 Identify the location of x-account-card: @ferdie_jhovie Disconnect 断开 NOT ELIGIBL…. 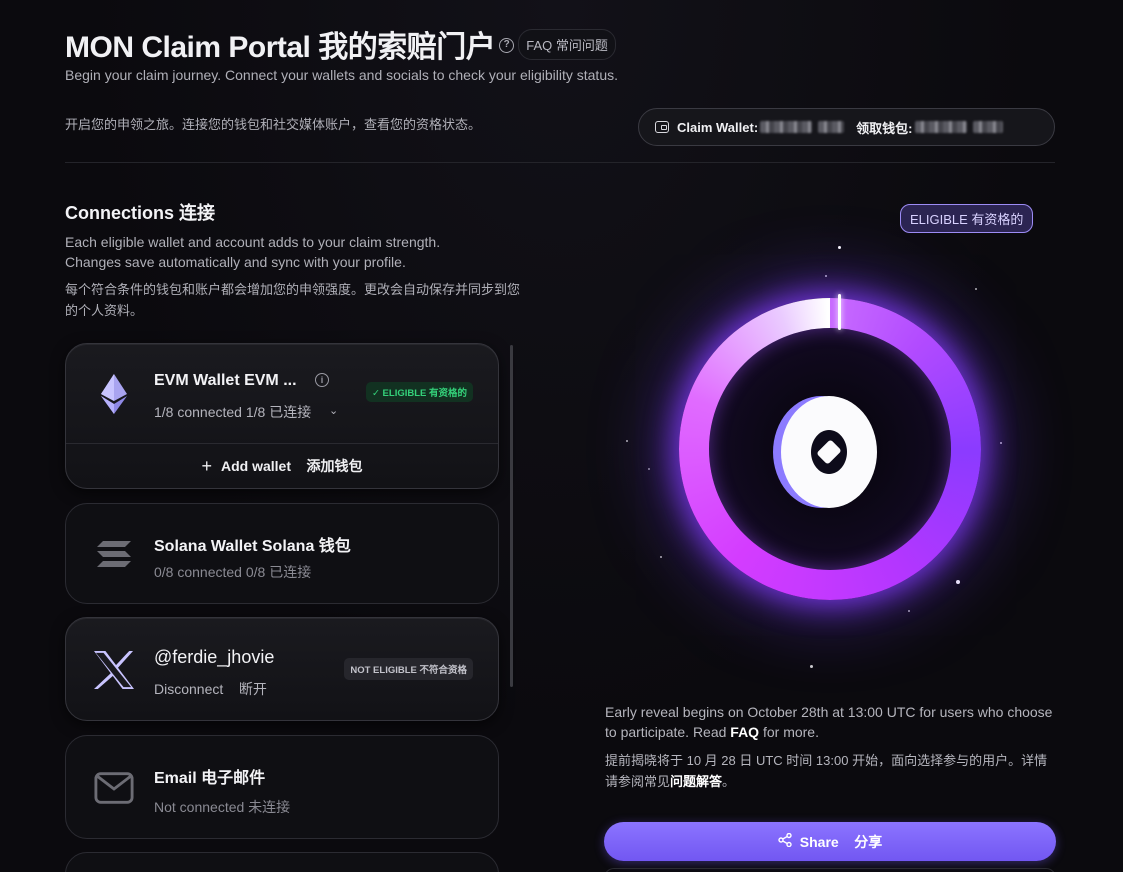
(282, 669).